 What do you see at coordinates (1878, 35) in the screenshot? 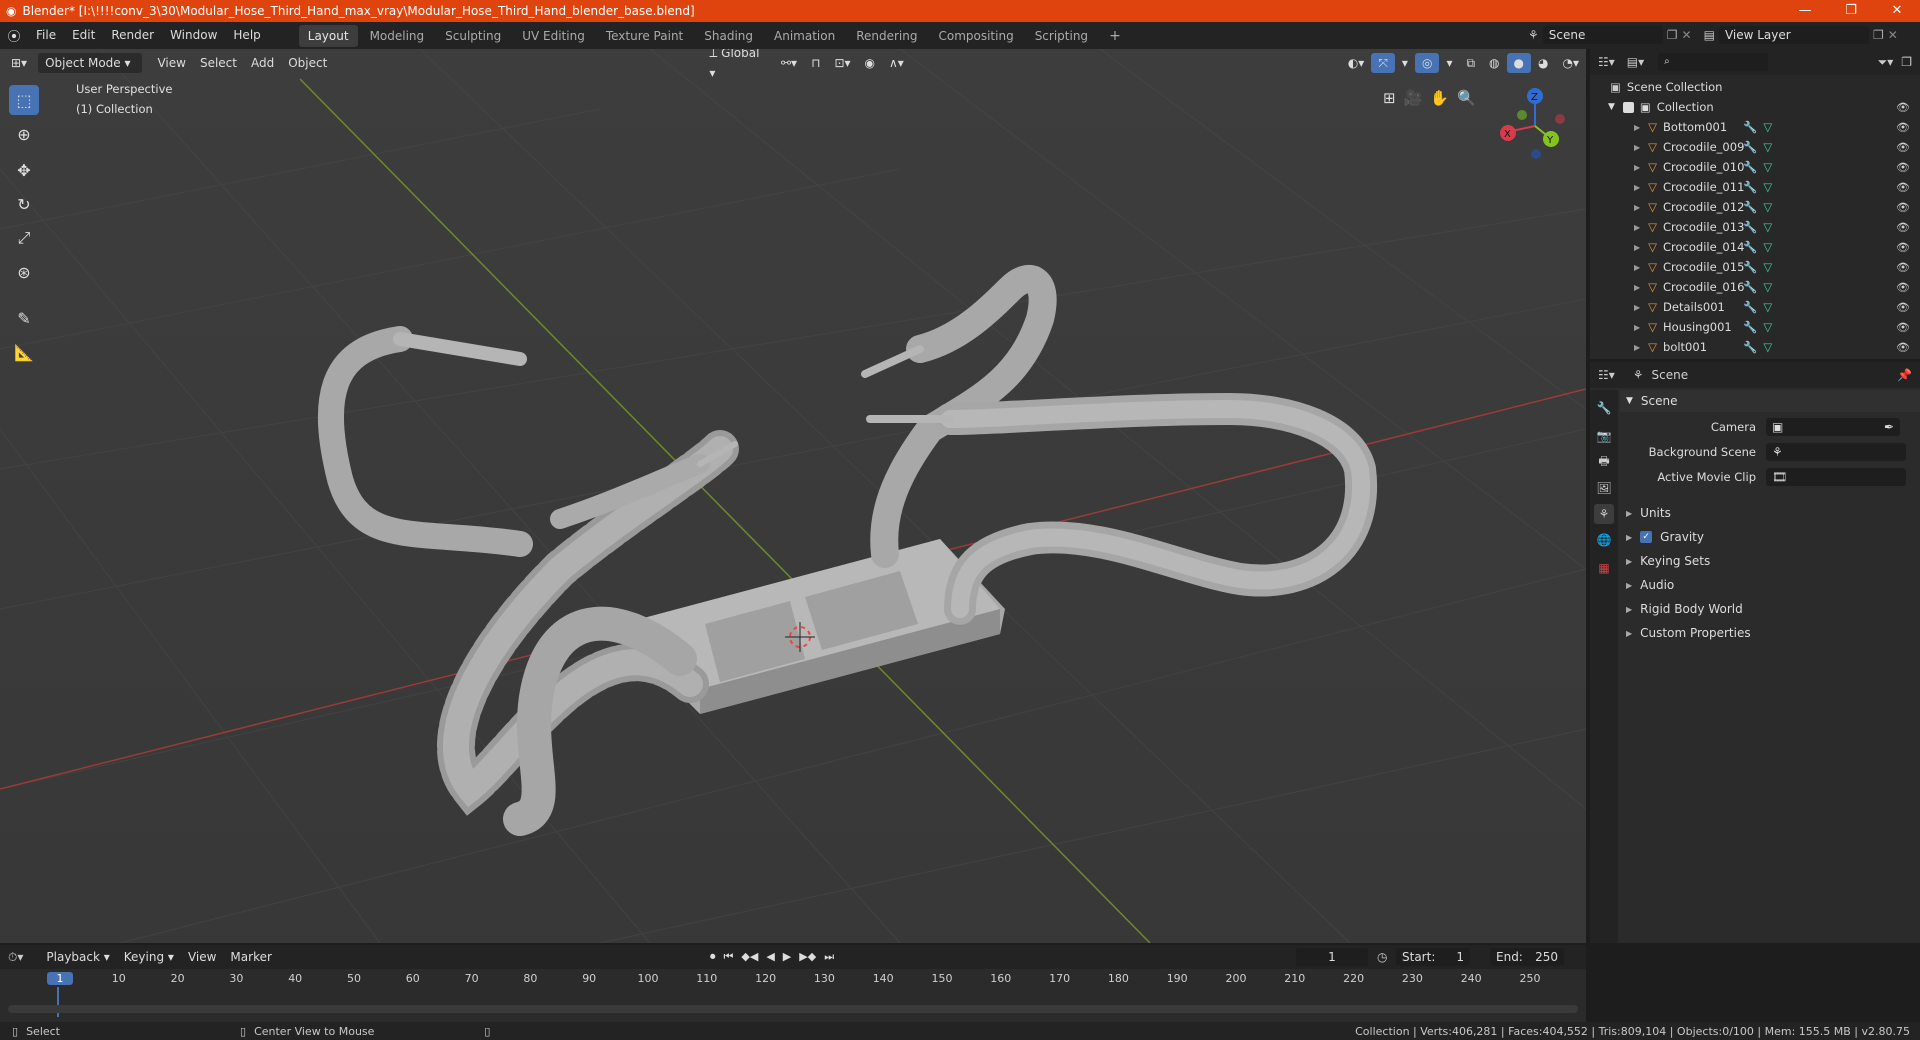
I see `new-view-layer-icon: ❐` at bounding box center [1878, 35].